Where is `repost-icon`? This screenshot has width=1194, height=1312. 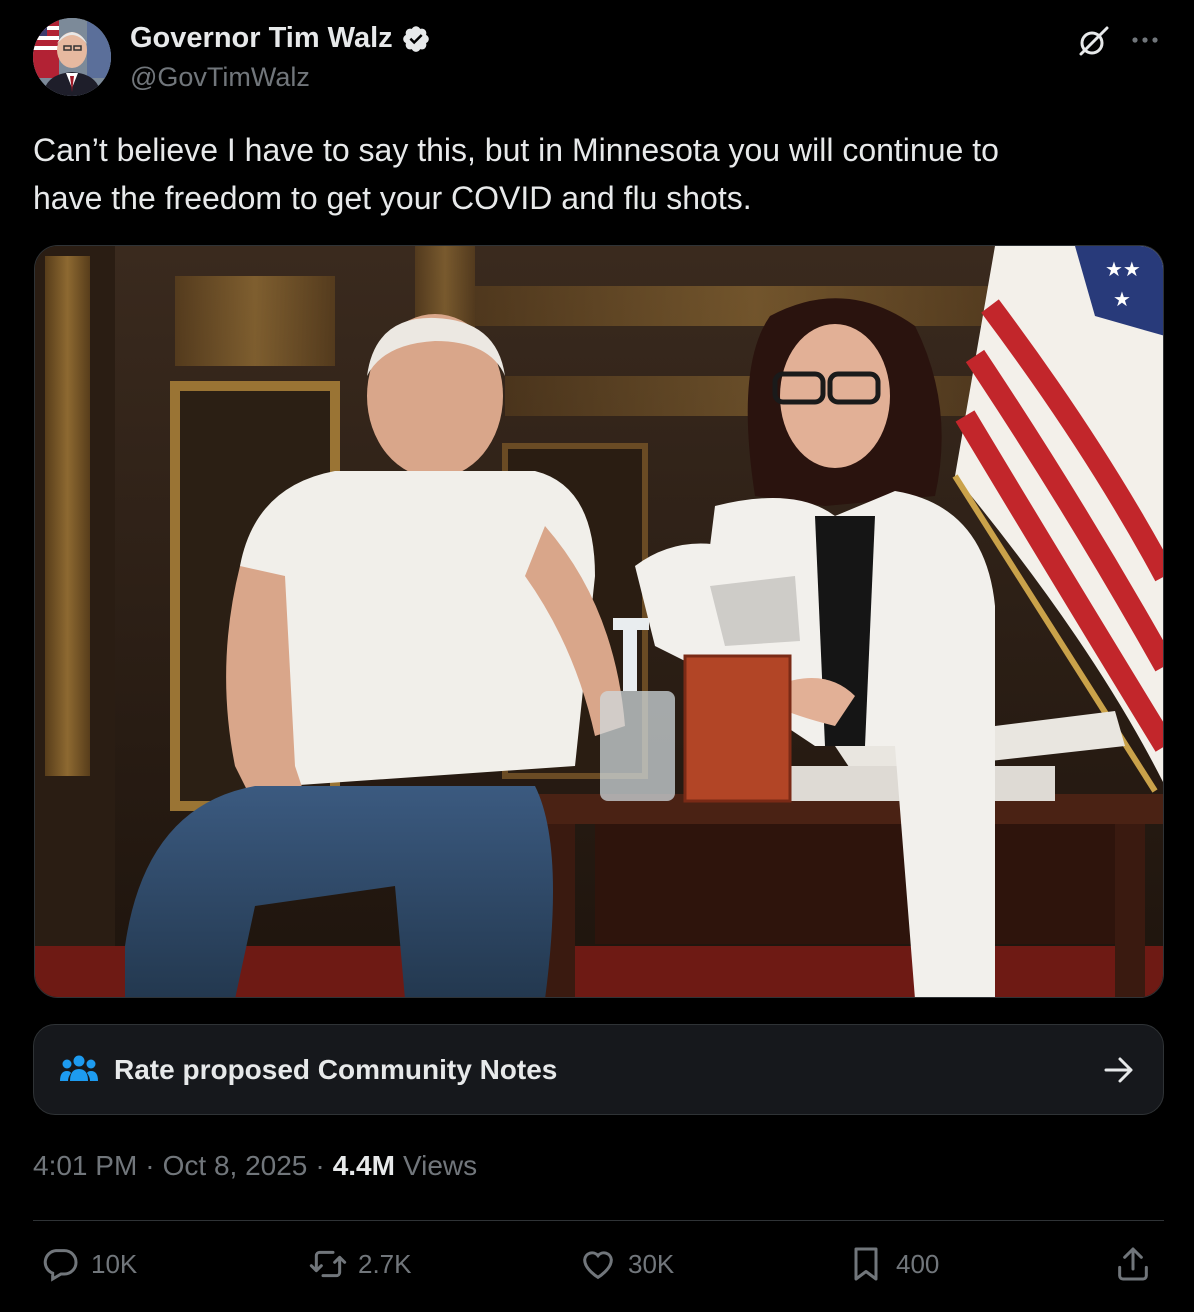 repost-icon is located at coordinates (328, 1264).